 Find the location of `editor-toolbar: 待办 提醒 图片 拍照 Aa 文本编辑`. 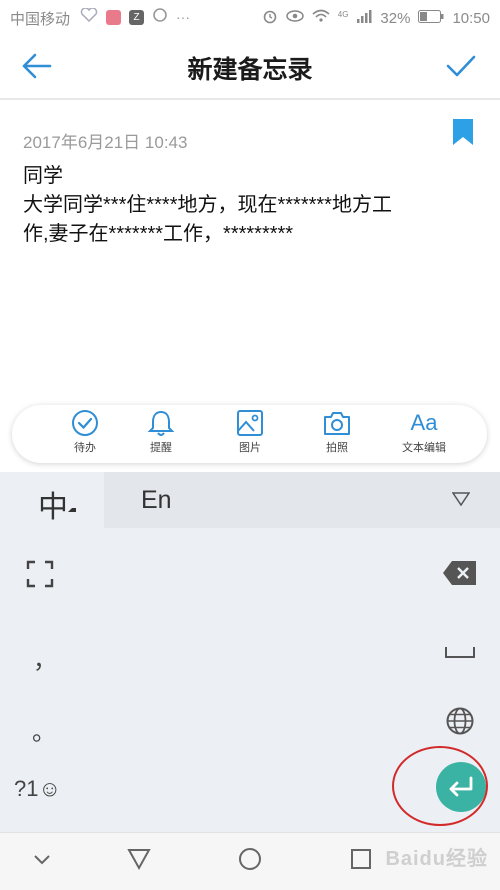

editor-toolbar: 待办 提醒 图片 拍照 Aa 文本编辑 is located at coordinates (249, 434).